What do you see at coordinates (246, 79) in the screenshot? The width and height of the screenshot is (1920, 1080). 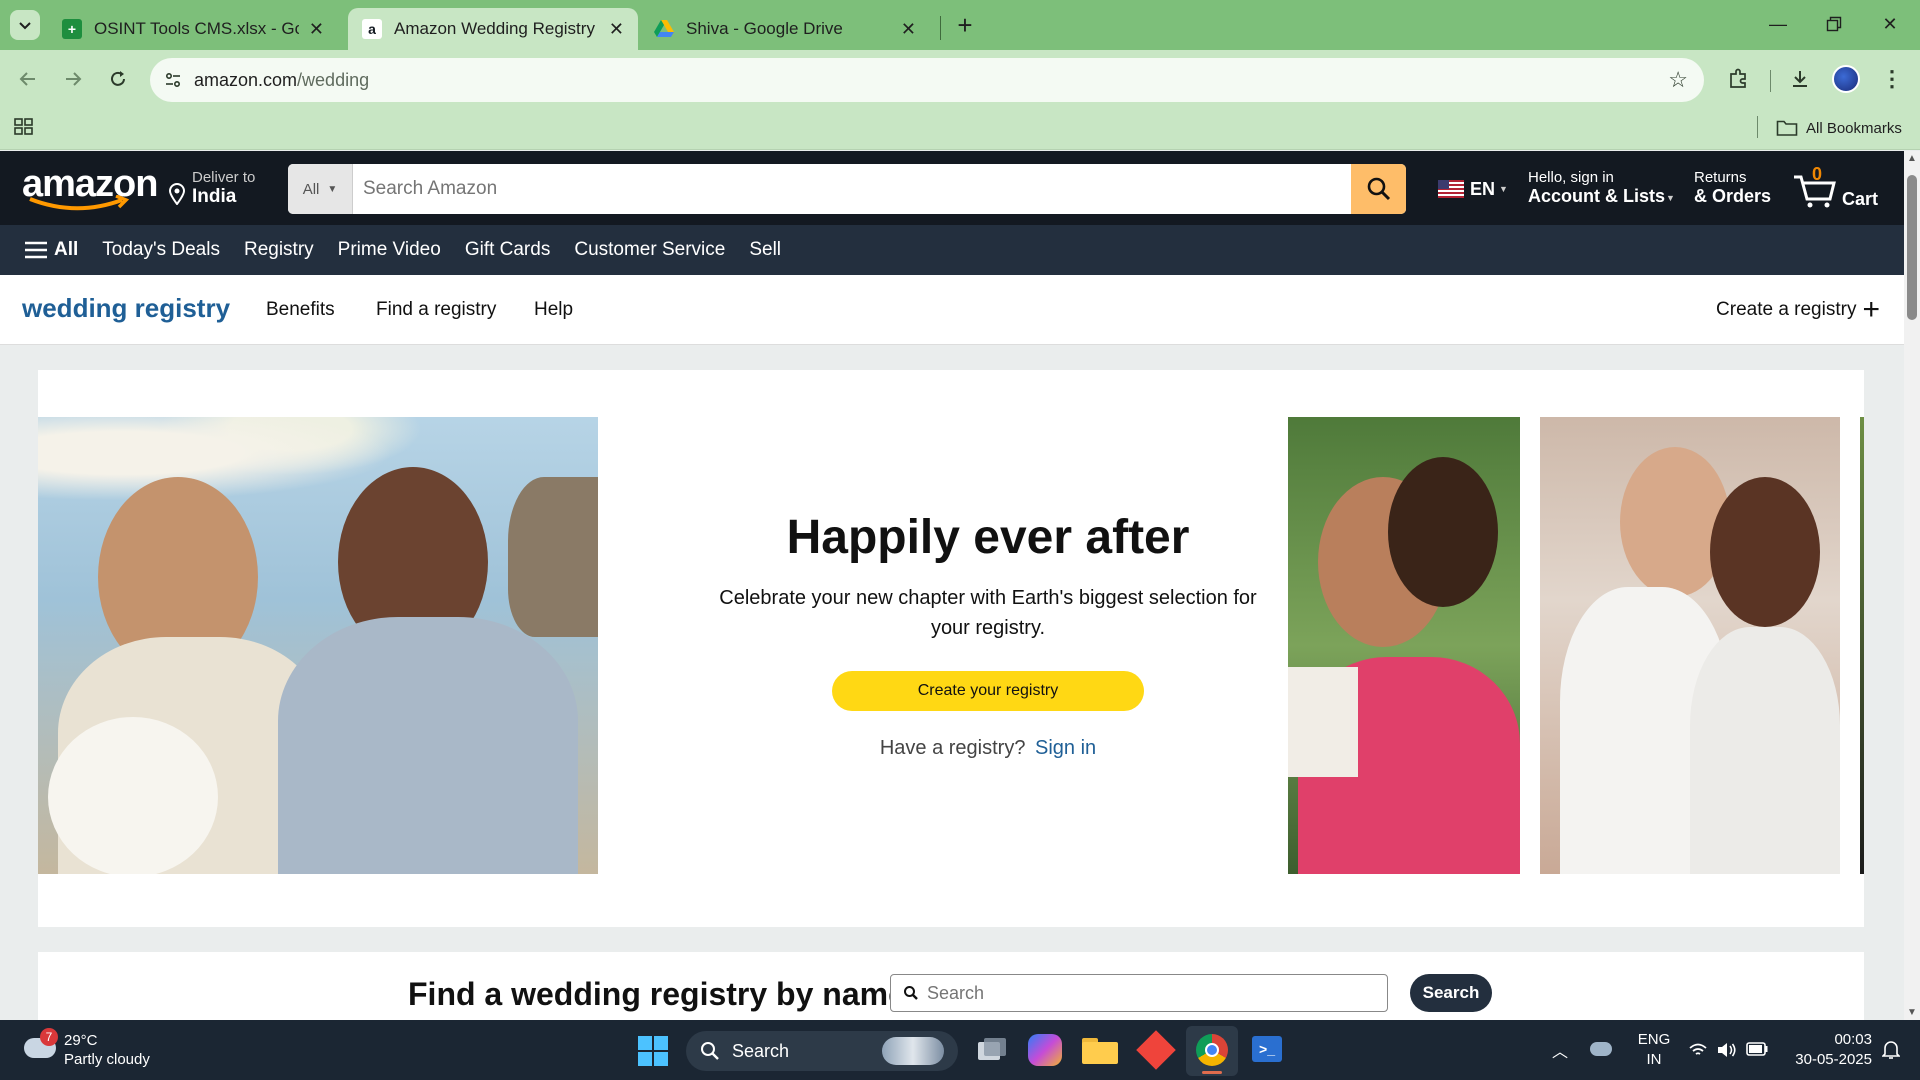 I see `url-domain: amazon.com` at bounding box center [246, 79].